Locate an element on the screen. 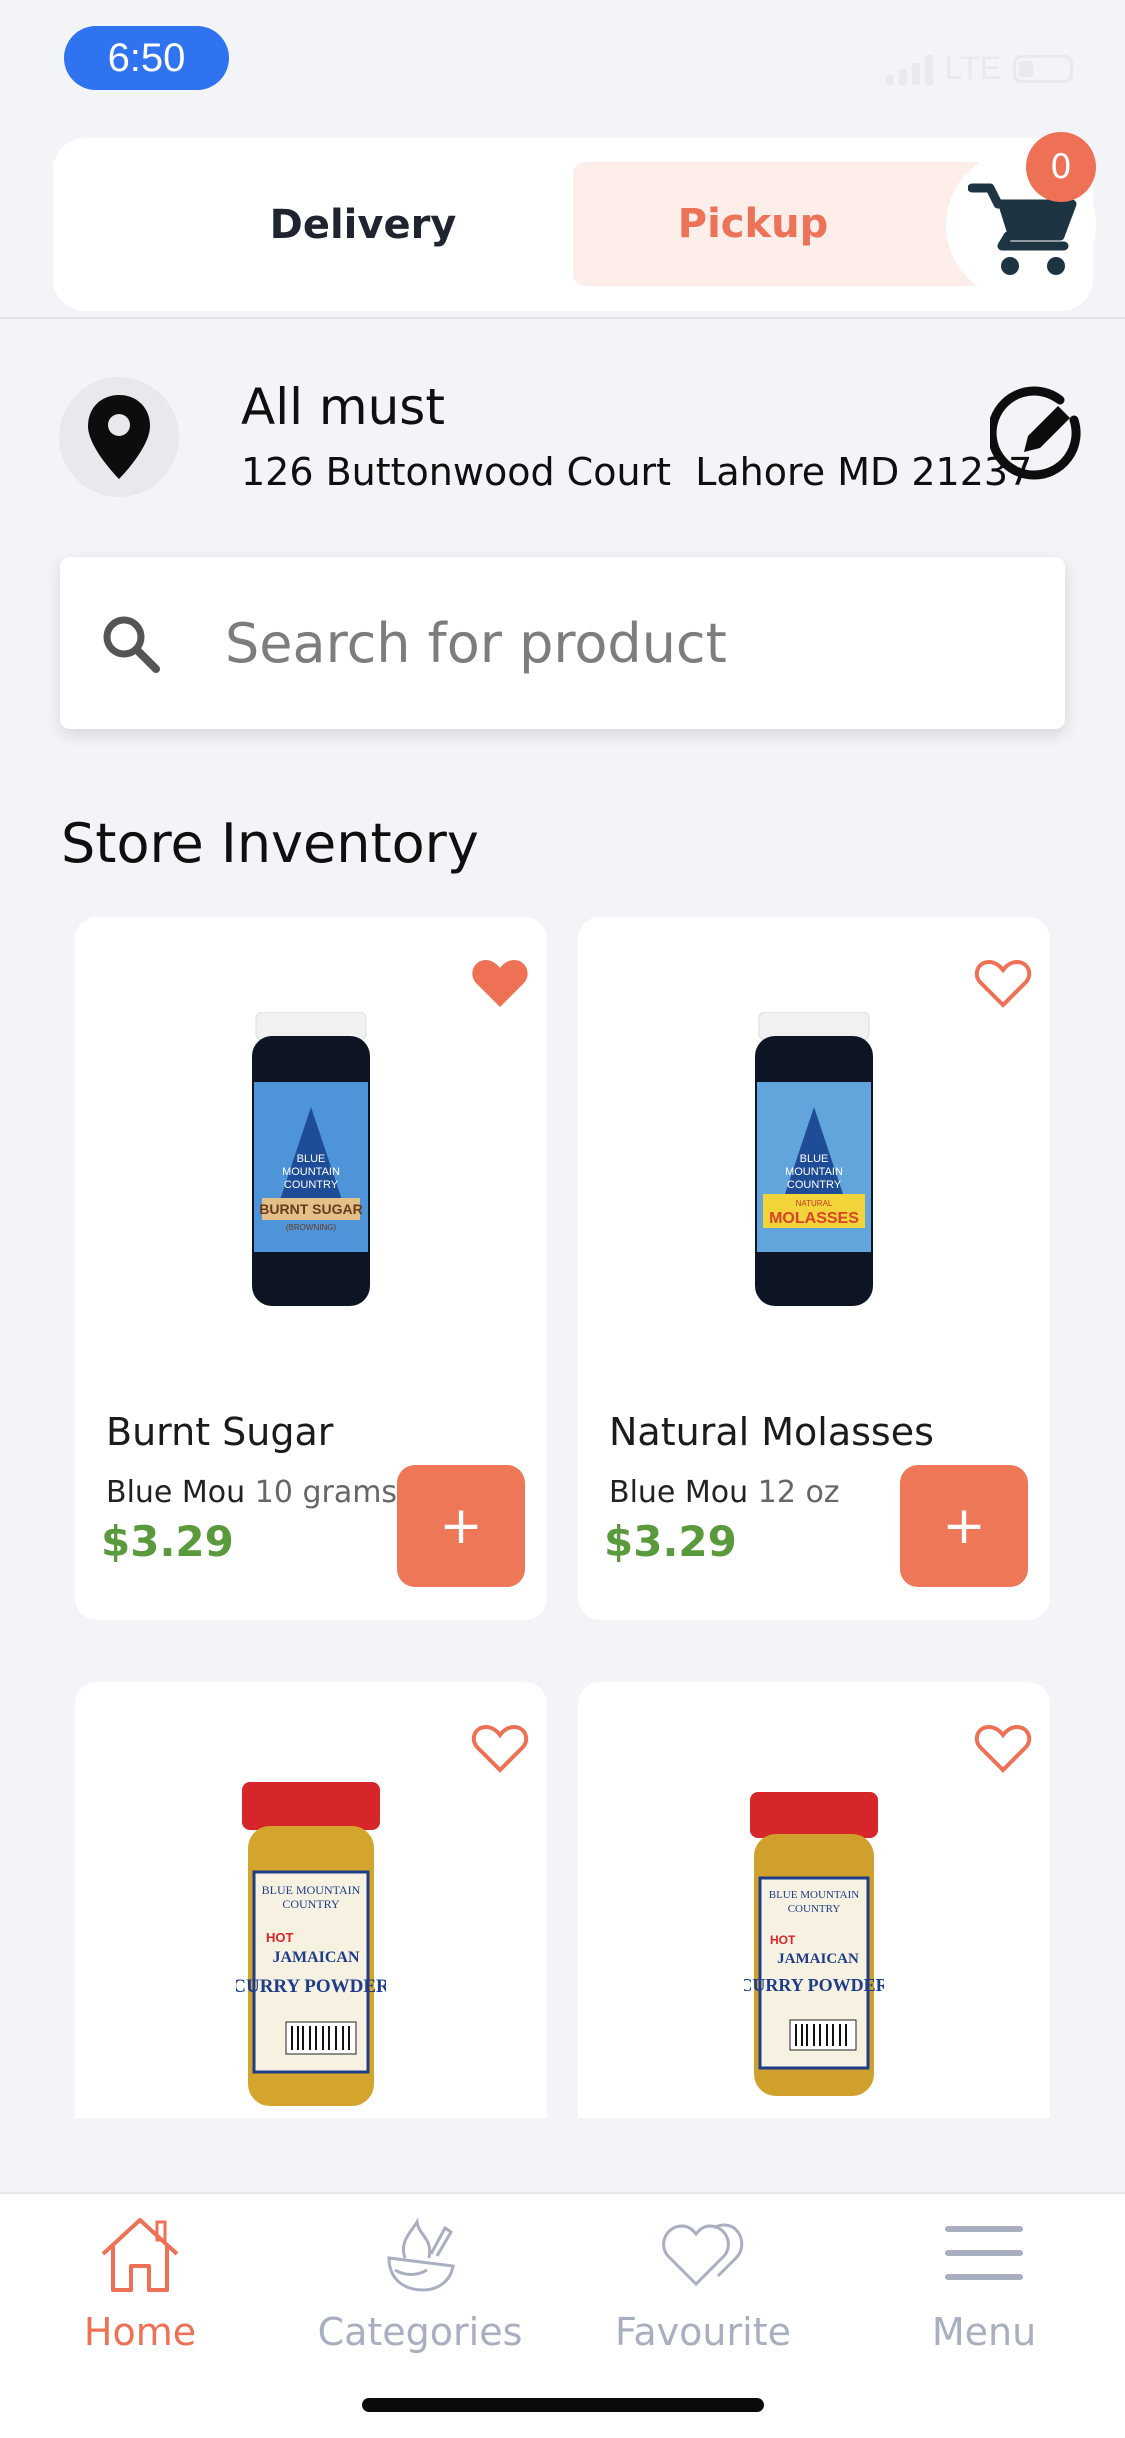  address-line: 126 Buttonwood Court Lahore MD 21237 is located at coordinates (637, 472).